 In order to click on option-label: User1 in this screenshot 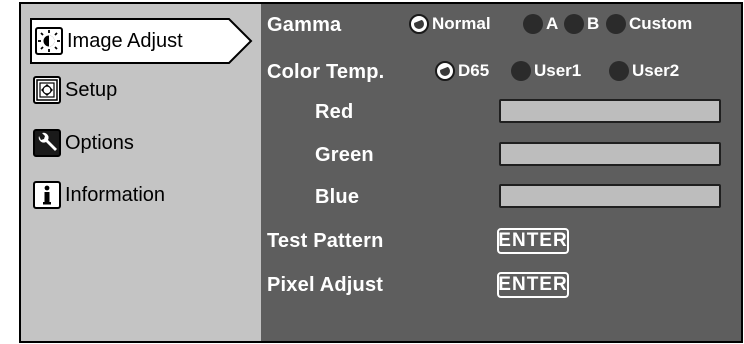, I will do `click(558, 70)`.